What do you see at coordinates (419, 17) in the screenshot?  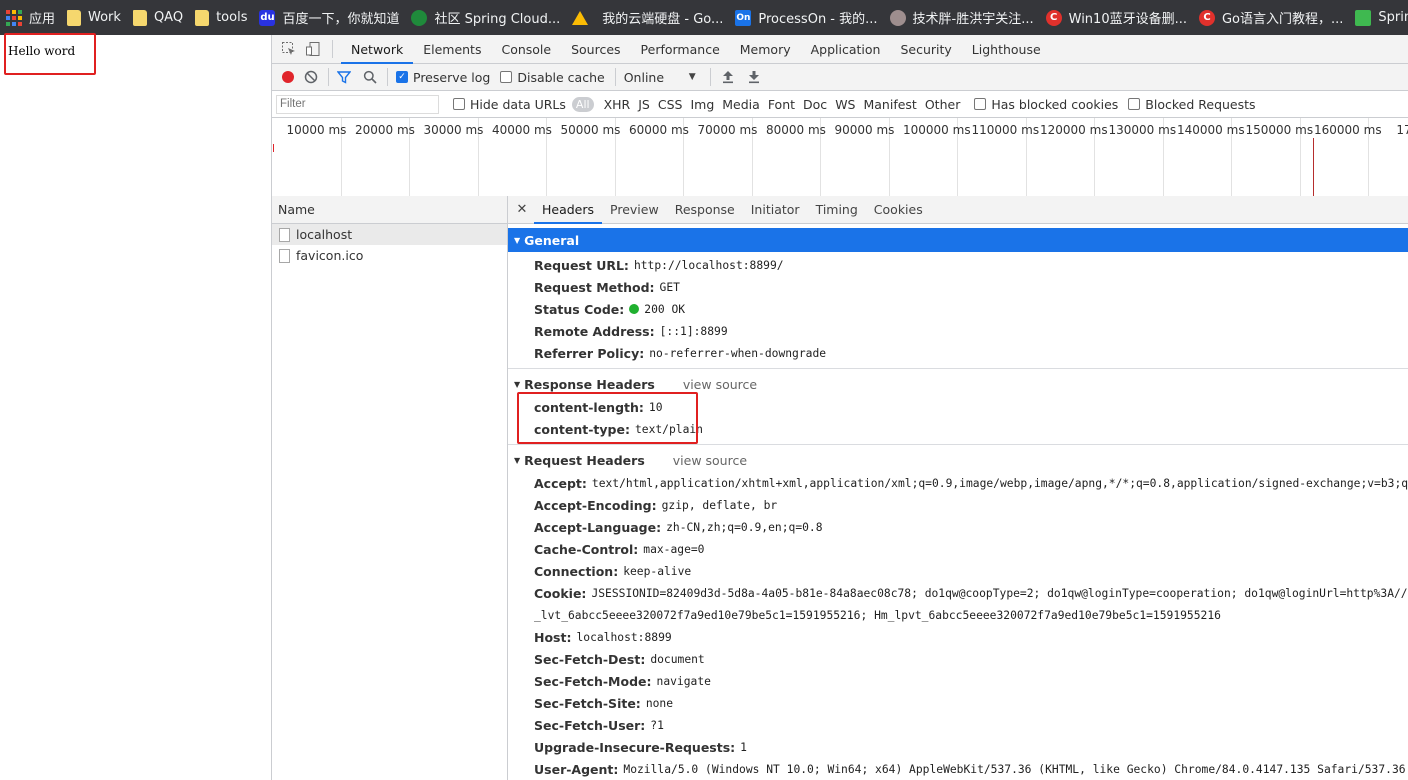 I see `spring-icon` at bounding box center [419, 17].